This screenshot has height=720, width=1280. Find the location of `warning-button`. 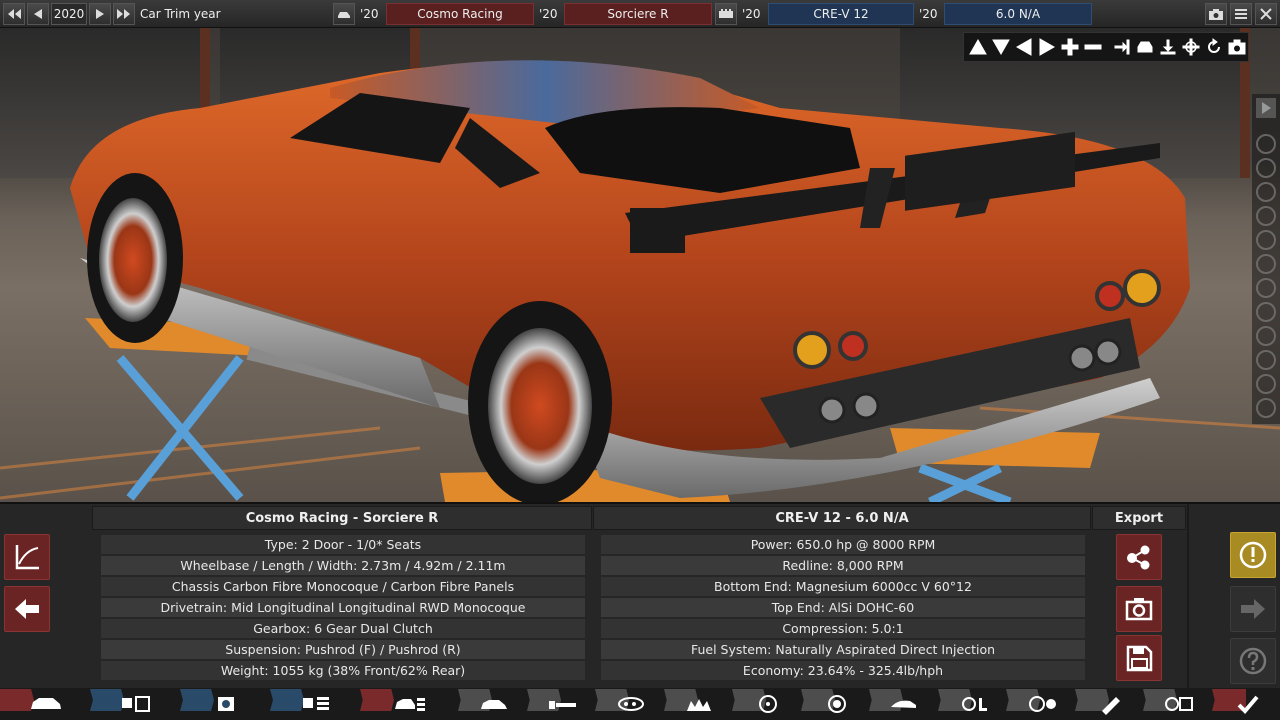

warning-button is located at coordinates (1253, 555).